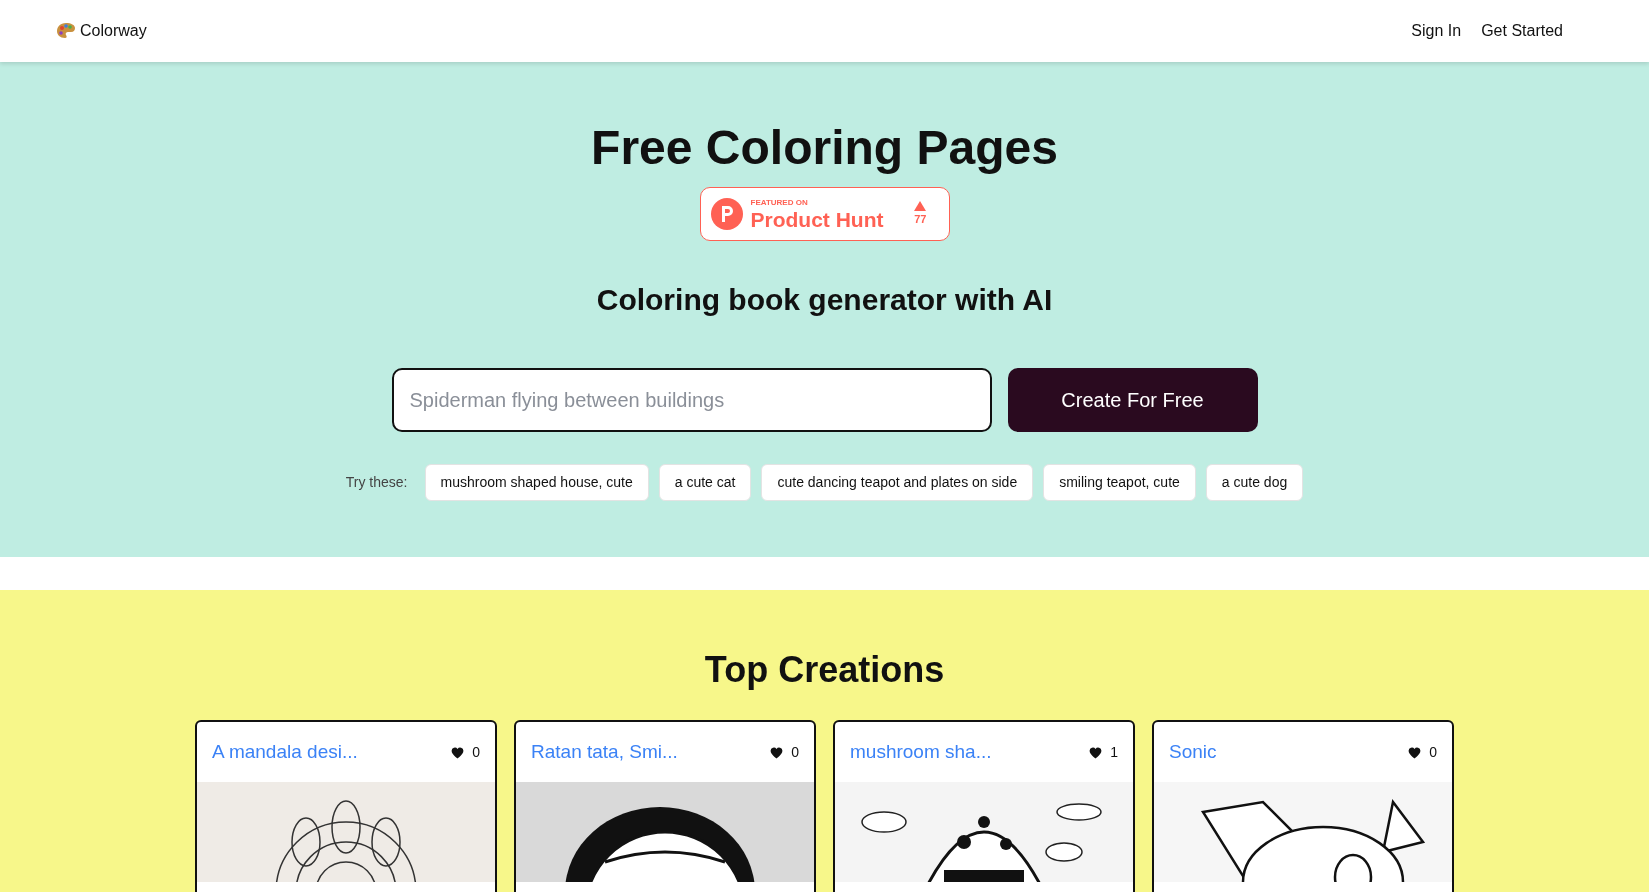  What do you see at coordinates (824, 670) in the screenshot?
I see `section-title: Top Creations` at bounding box center [824, 670].